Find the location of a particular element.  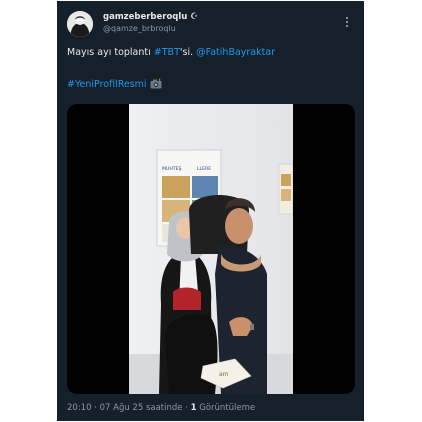

poster-text: MUHTEŞ is located at coordinates (171, 169).